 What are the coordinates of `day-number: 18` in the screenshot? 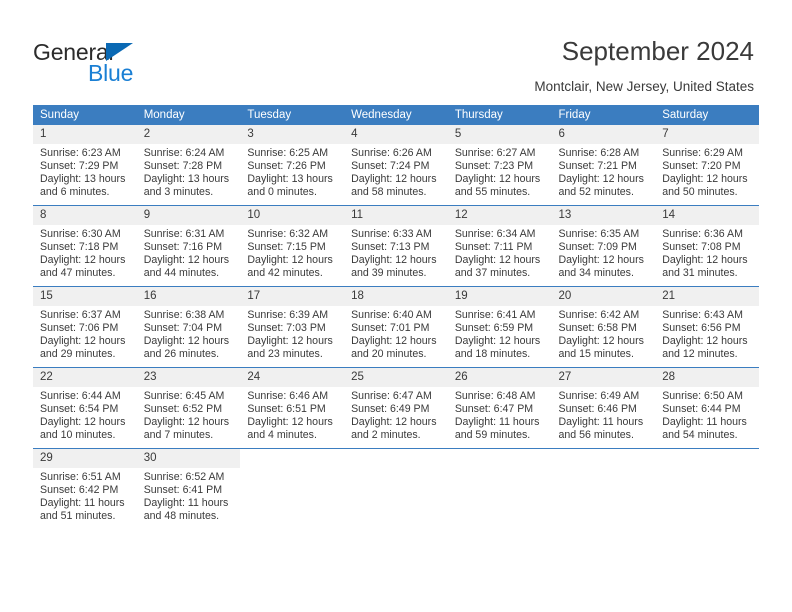 It's located at (396, 296).